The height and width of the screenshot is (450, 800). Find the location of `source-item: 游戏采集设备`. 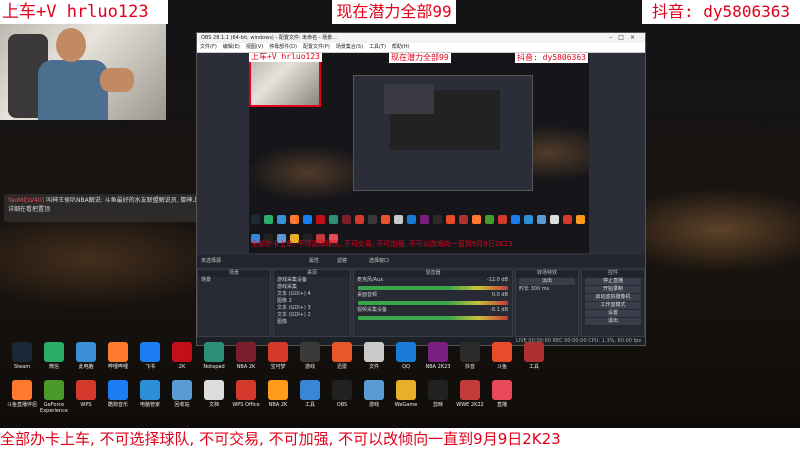

source-item: 游戏采集设备 is located at coordinates (312, 280).